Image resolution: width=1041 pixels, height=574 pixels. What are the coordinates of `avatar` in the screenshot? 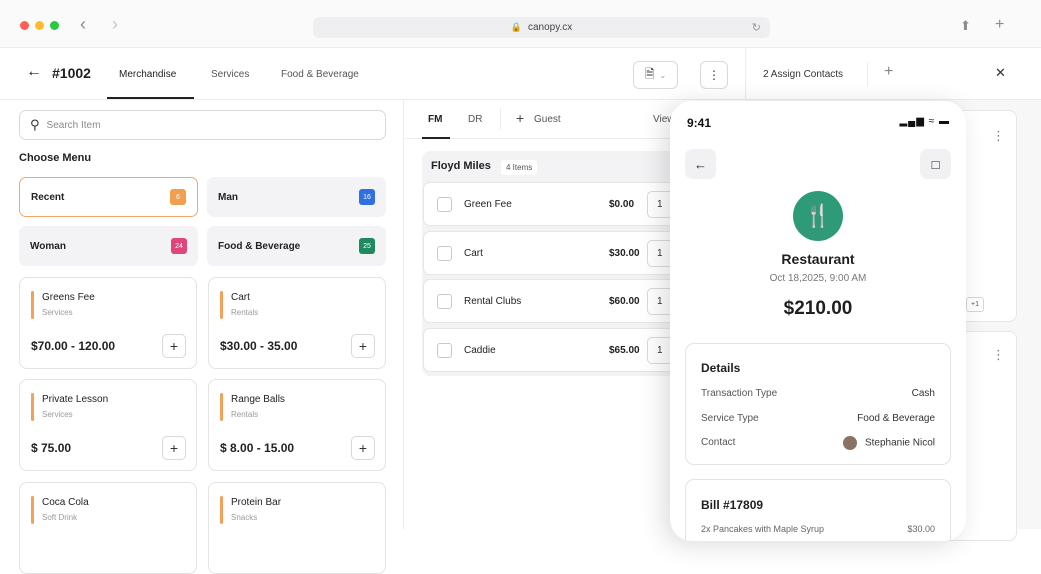 It's located at (849, 443).